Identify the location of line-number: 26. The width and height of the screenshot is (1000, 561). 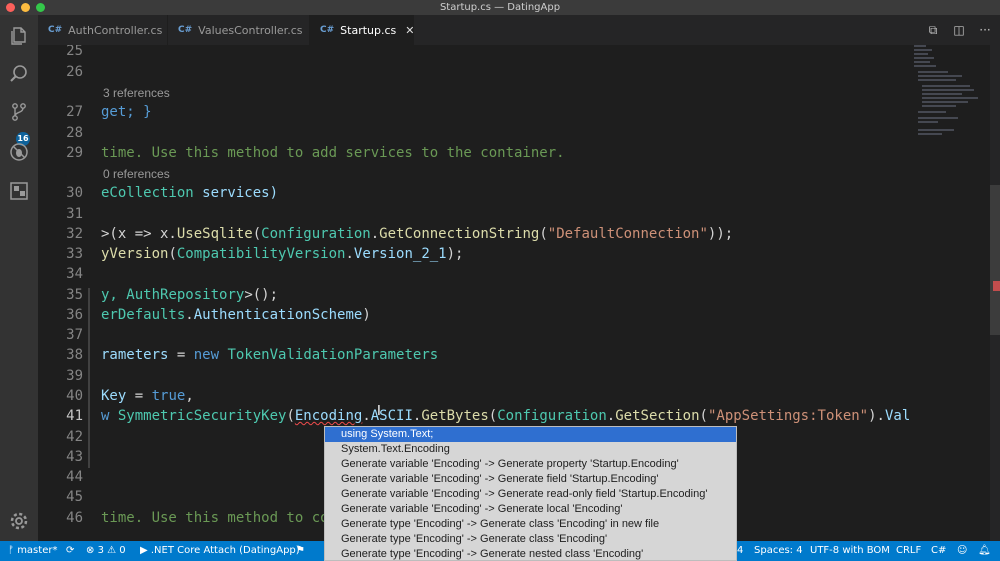
(74, 72).